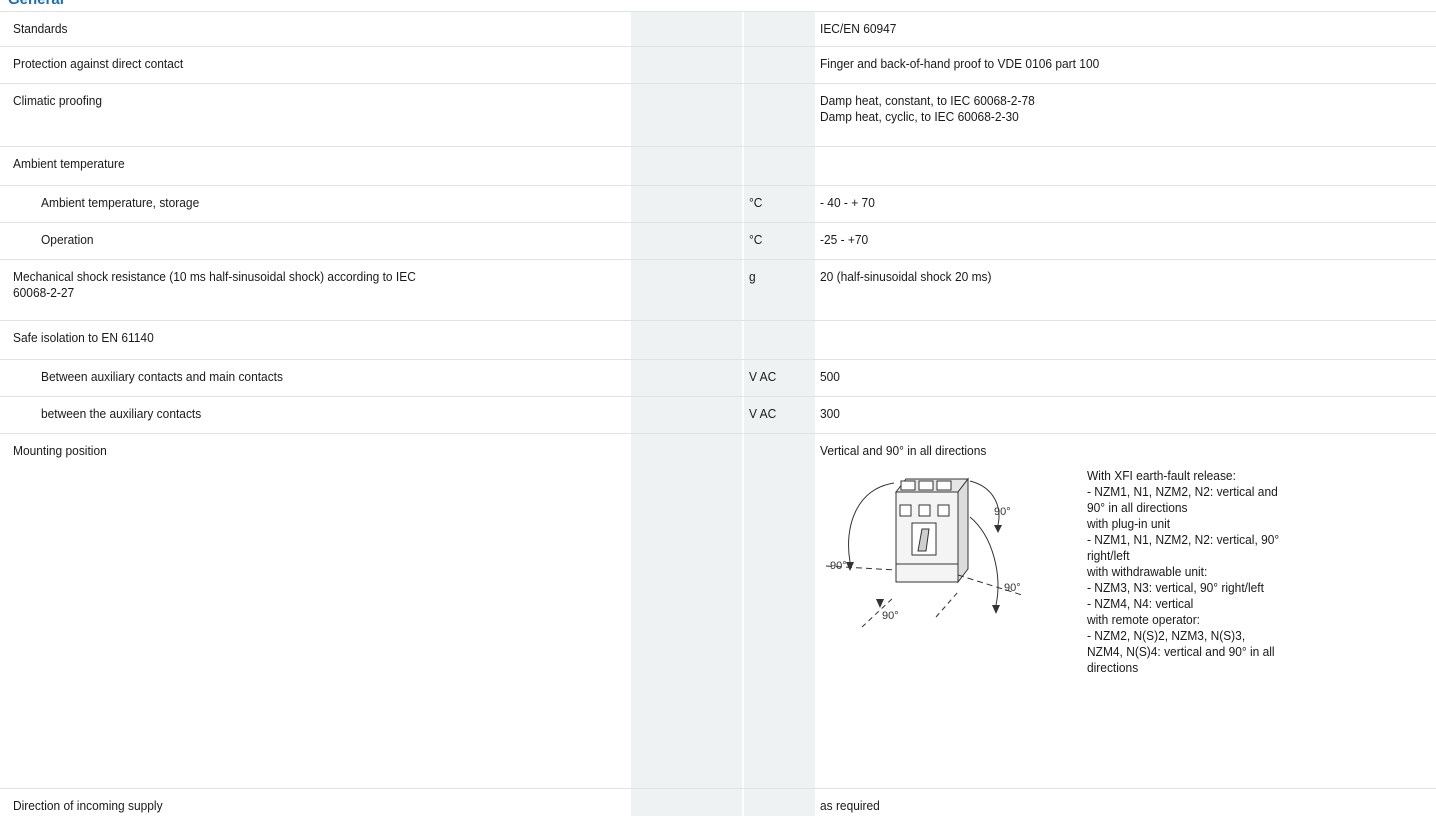 Image resolution: width=1436 pixels, height=816 pixels. I want to click on table-row: between the auxiliary contacts V AC 300, so click(718, 415).